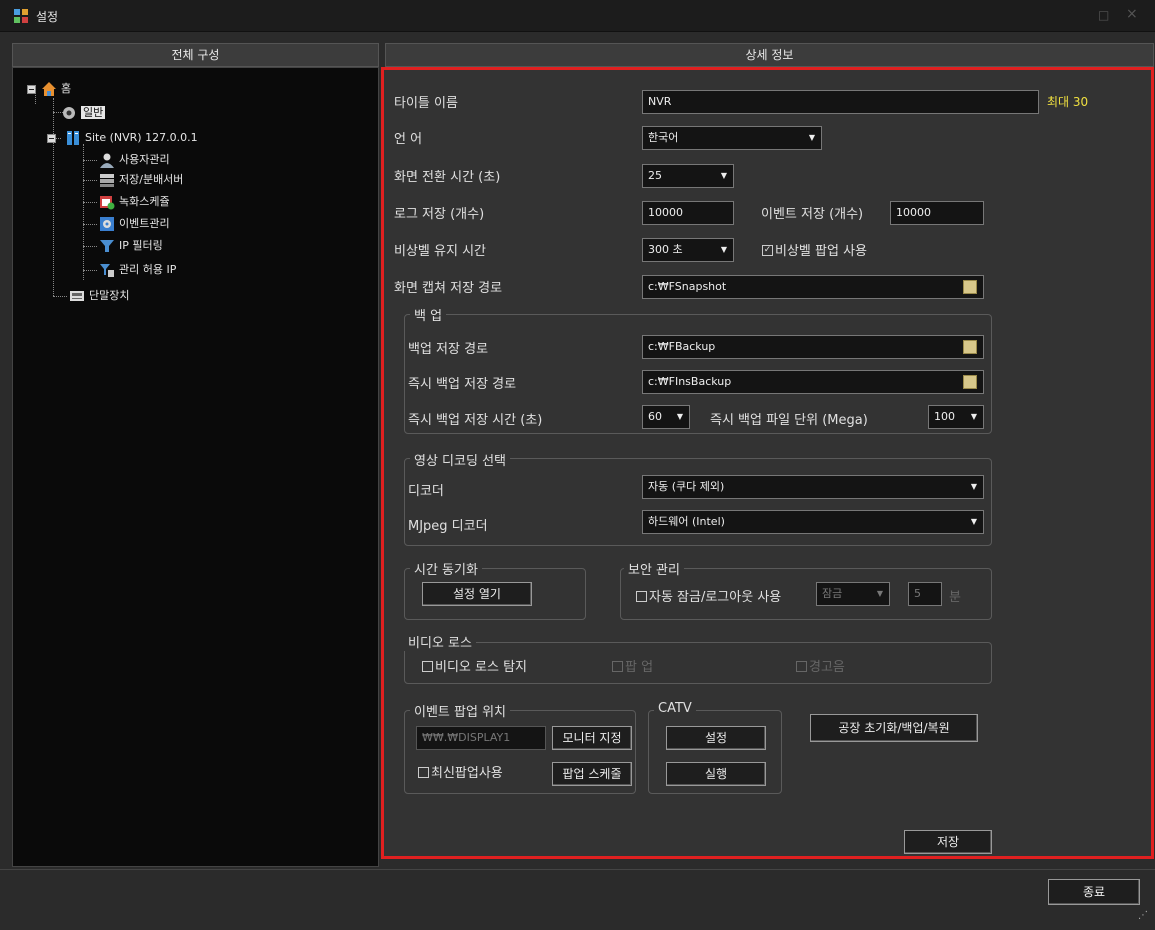 This screenshot has width=1155, height=930. I want to click on instant-path-label: 즉시 백업 저장 경로, so click(462, 384).